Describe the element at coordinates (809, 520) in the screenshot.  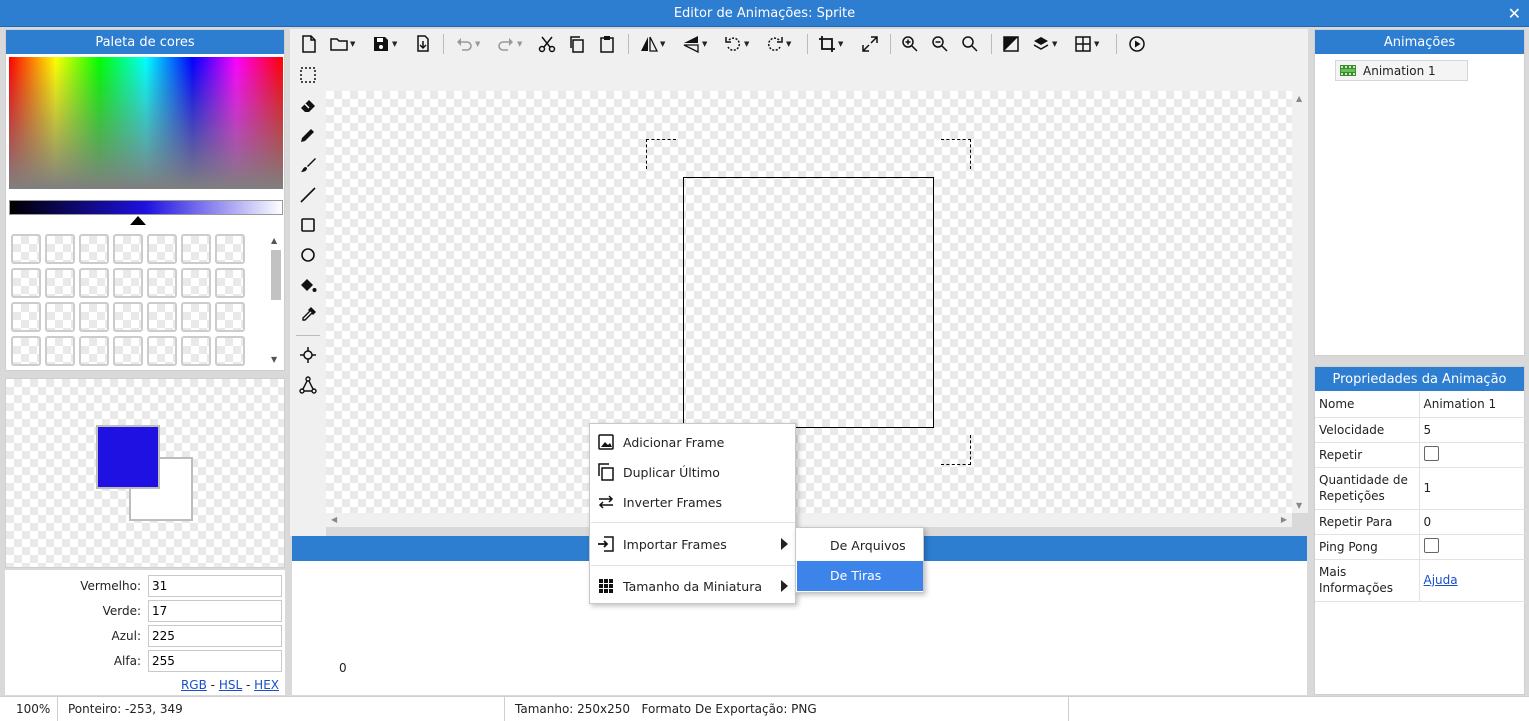
I see `canvas-horizontal-scrollbar: ◀ ▶` at that location.